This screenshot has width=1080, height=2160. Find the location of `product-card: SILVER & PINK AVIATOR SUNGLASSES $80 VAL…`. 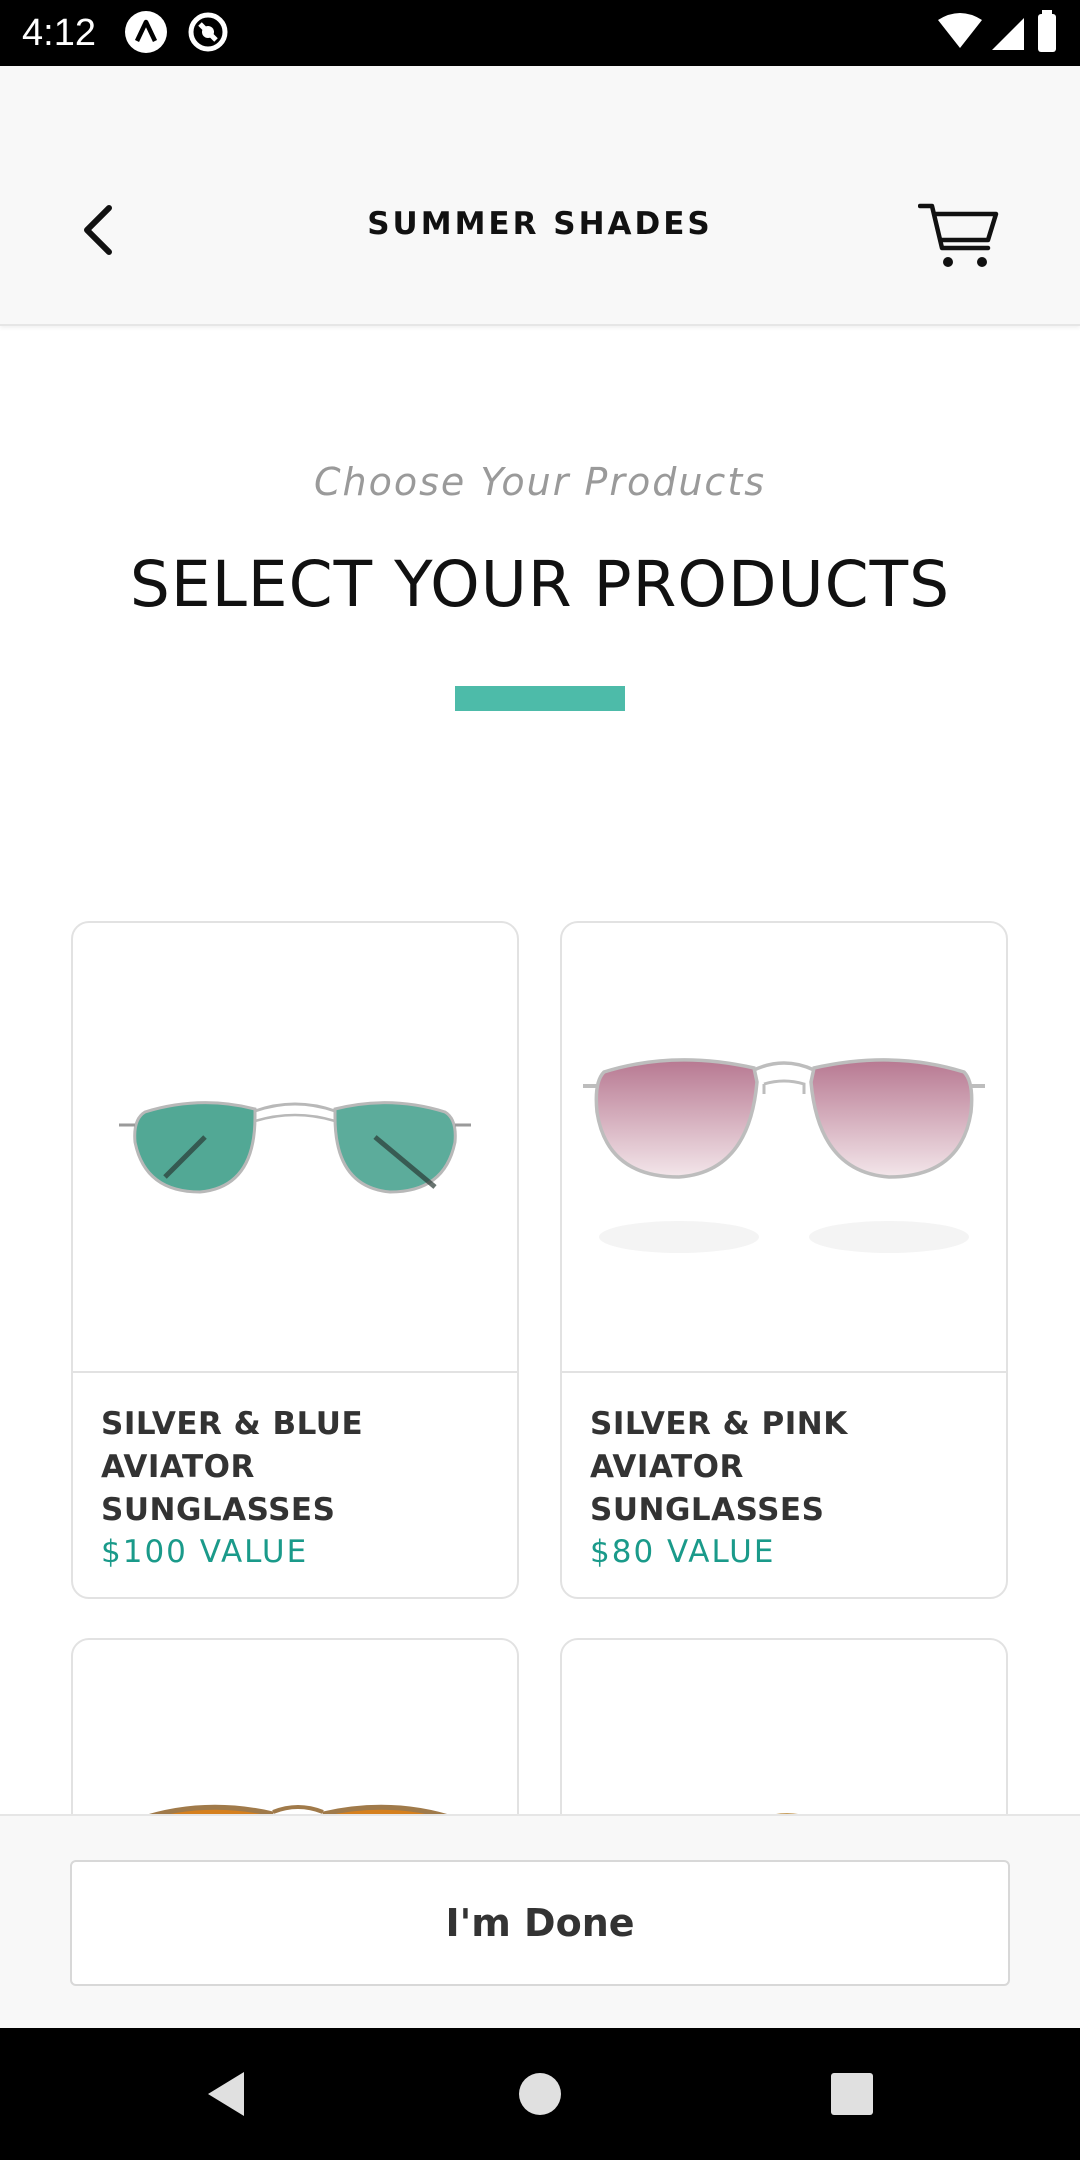

product-card: SILVER & PINK AVIATOR SUNGLASSES $80 VAL… is located at coordinates (784, 1260).